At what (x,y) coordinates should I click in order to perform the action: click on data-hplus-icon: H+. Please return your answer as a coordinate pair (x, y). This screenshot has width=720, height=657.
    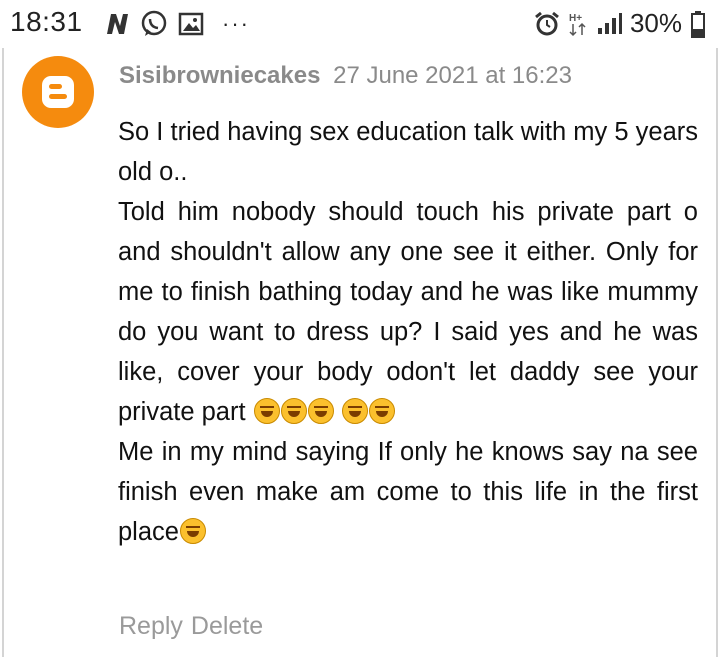
    Looking at the image, I should click on (577, 24).